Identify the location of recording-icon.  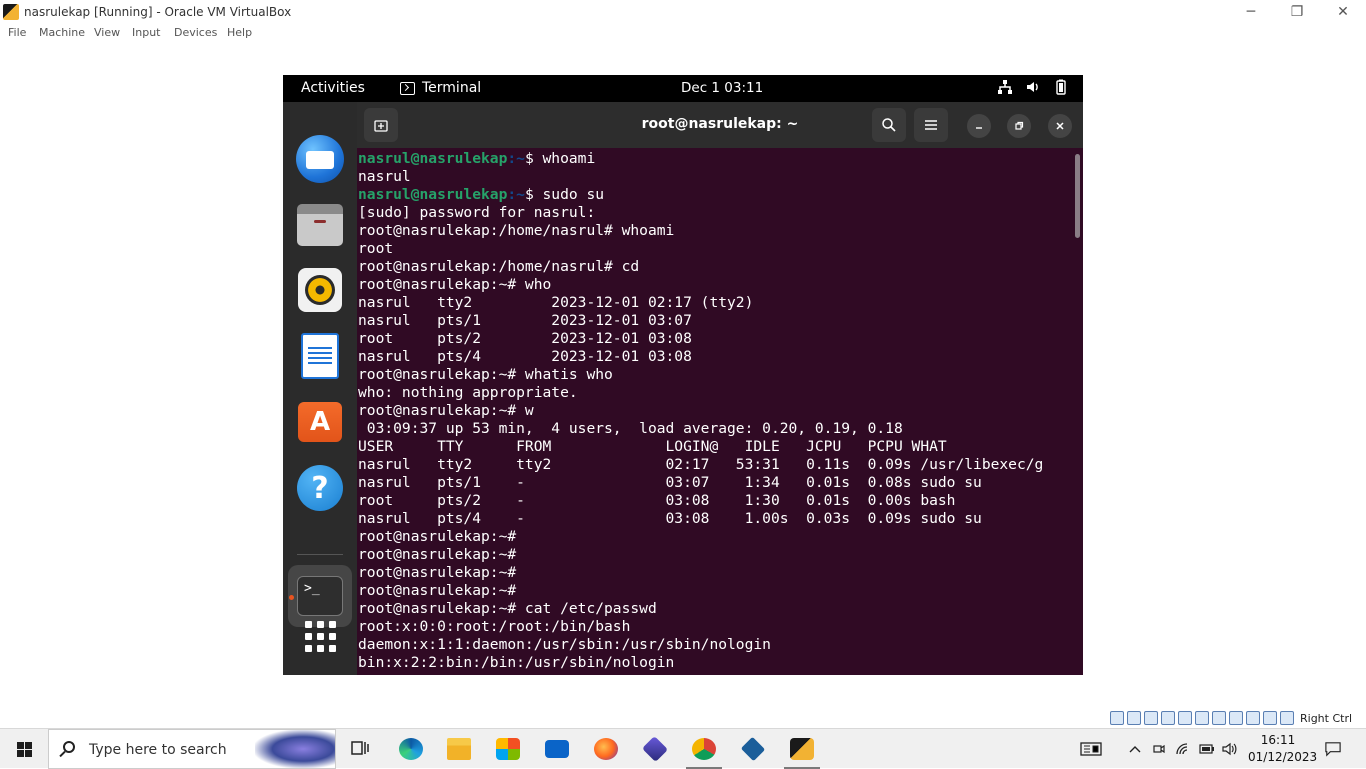
(1236, 718).